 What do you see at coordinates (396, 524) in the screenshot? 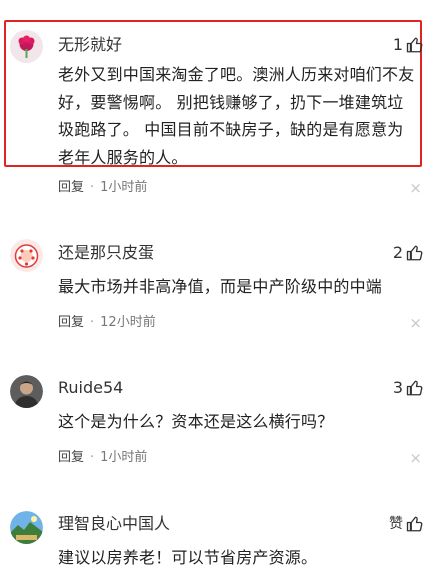
I see `like-label: 赞` at bounding box center [396, 524].